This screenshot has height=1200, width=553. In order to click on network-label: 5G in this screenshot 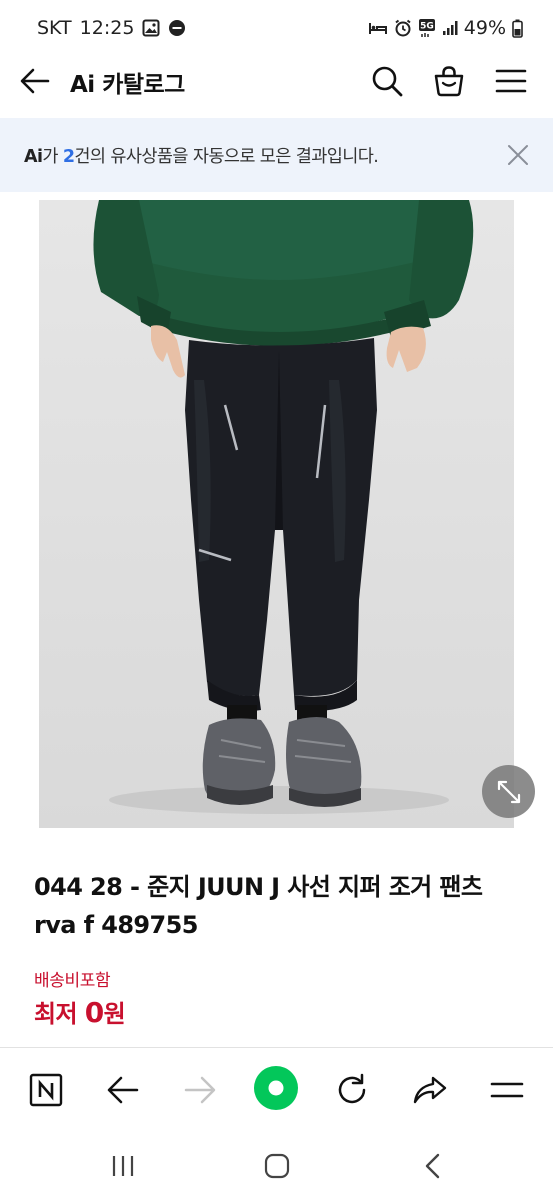, I will do `click(427, 27)`.